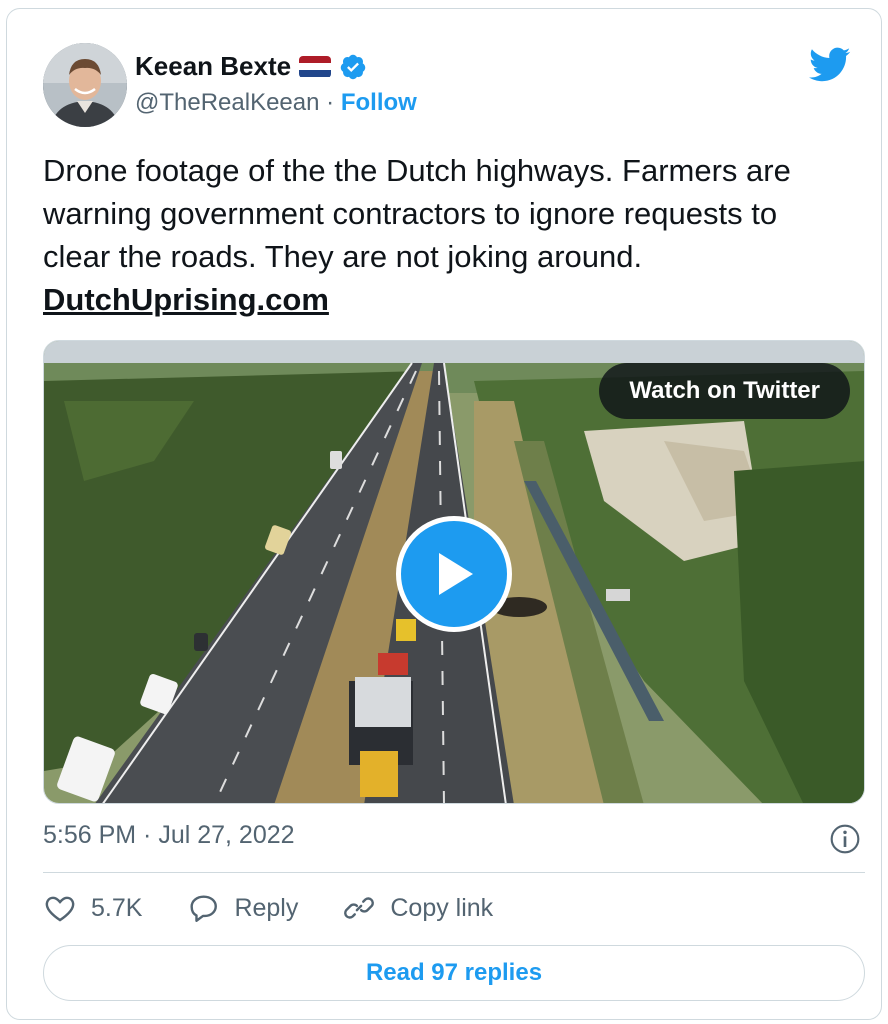 Image resolution: width=888 pixels, height=1024 pixels. I want to click on follow-button: Follow, so click(379, 102).